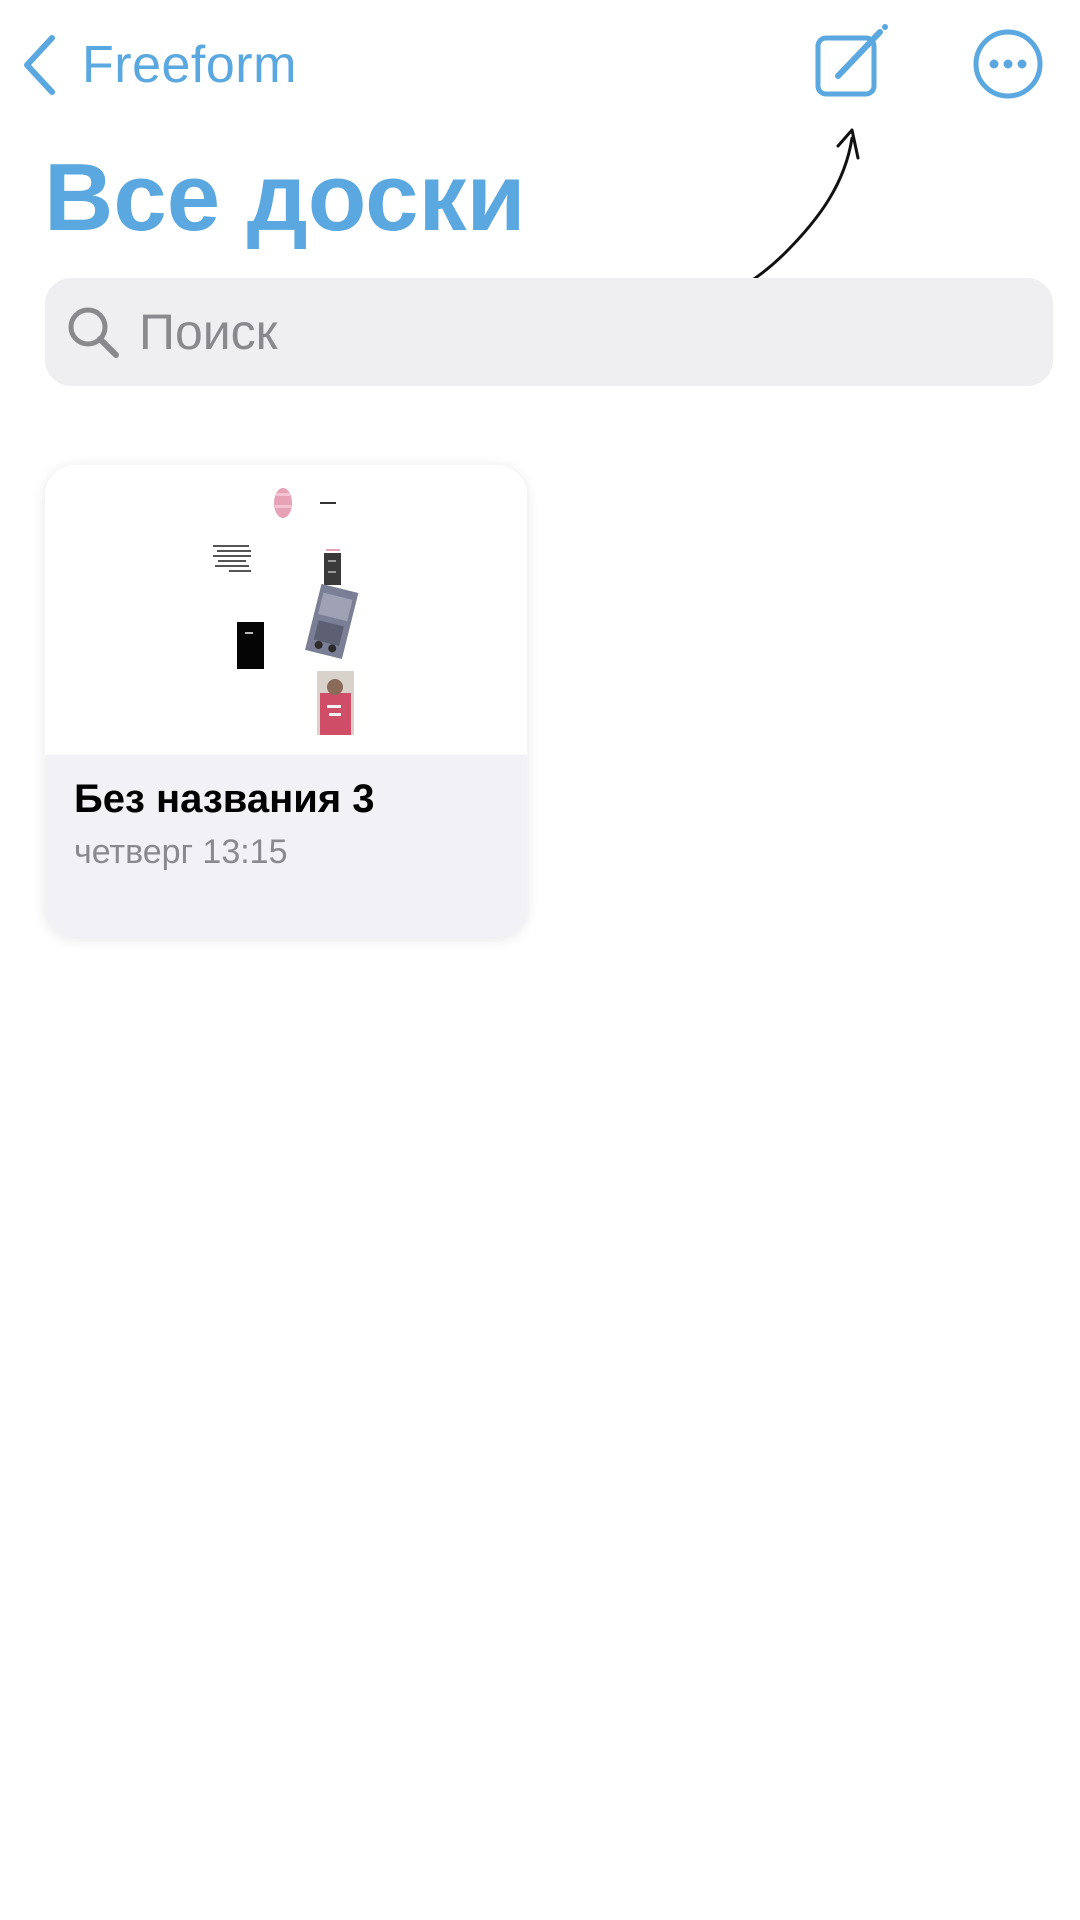 Image resolution: width=1080 pixels, height=1920 pixels. Describe the element at coordinates (224, 799) in the screenshot. I see `board-title: Без названия 3` at that location.